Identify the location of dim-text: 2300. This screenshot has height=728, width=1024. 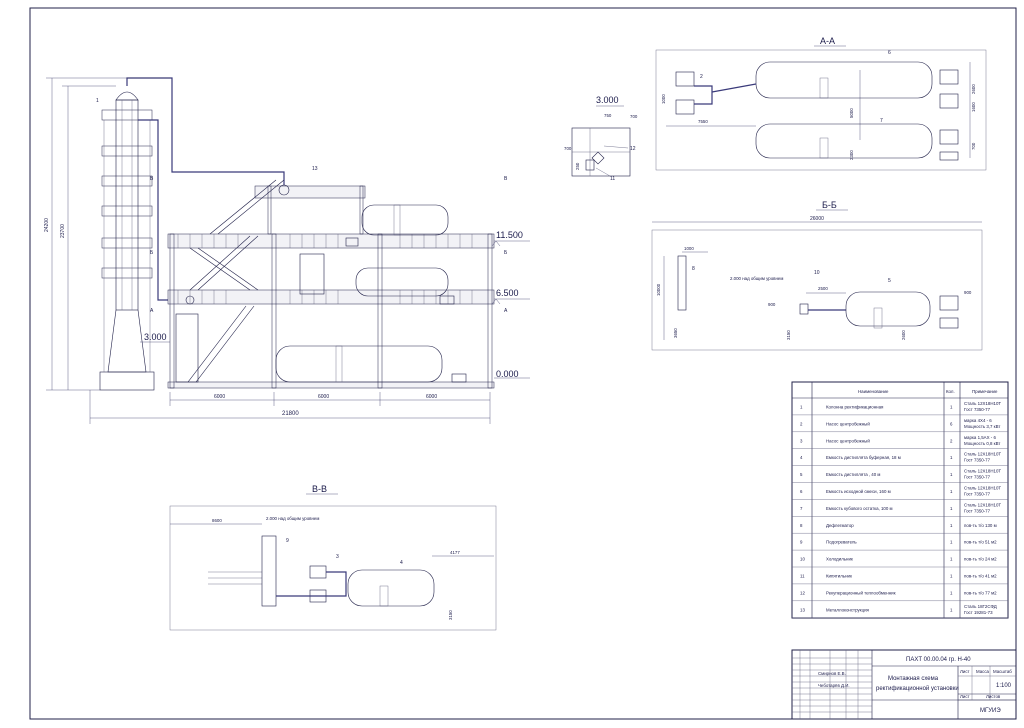
(851, 155).